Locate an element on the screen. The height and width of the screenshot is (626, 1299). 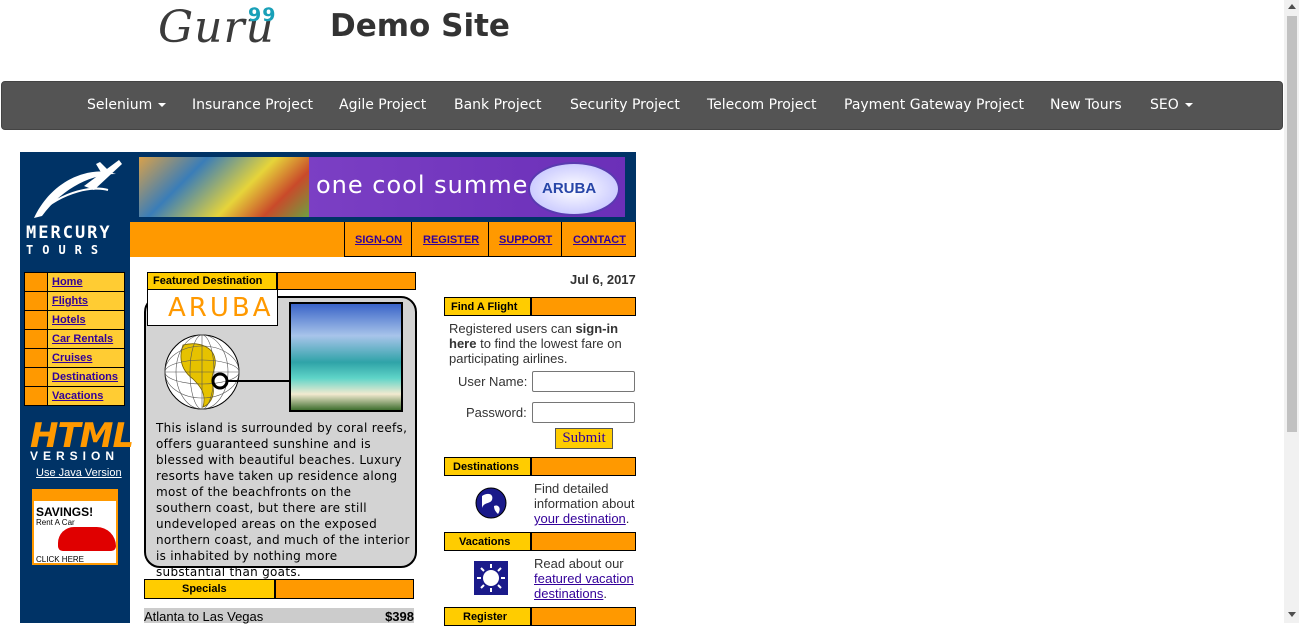
sidebar-link: Car Rentals is located at coordinates (82, 339).